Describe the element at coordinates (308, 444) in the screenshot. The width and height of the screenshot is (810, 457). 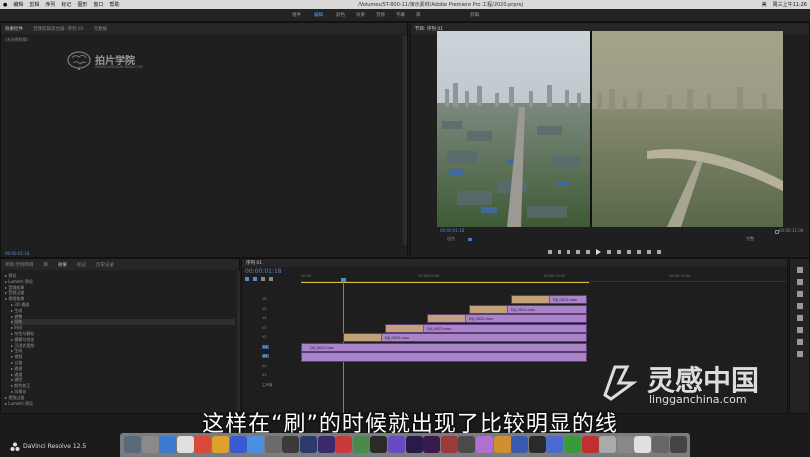
I see `monitor-icon` at that location.